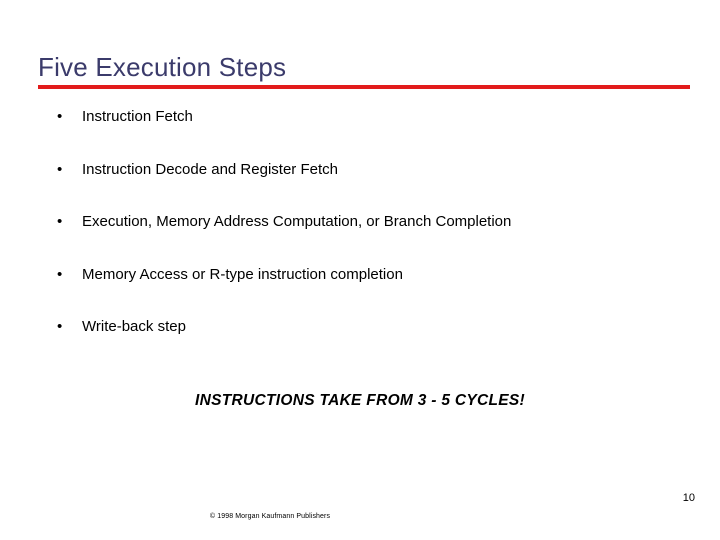  Describe the element at coordinates (210, 169) in the screenshot. I see `list-item-label: Instruction Decode and Register Fetch` at that location.